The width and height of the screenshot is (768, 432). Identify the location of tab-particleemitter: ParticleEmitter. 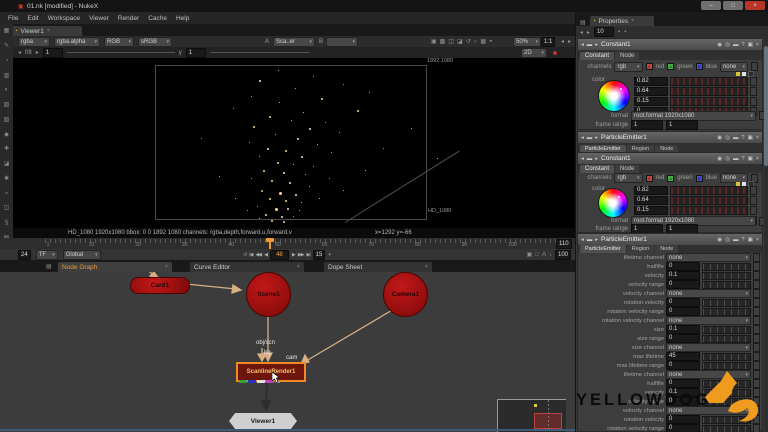
(603, 249).